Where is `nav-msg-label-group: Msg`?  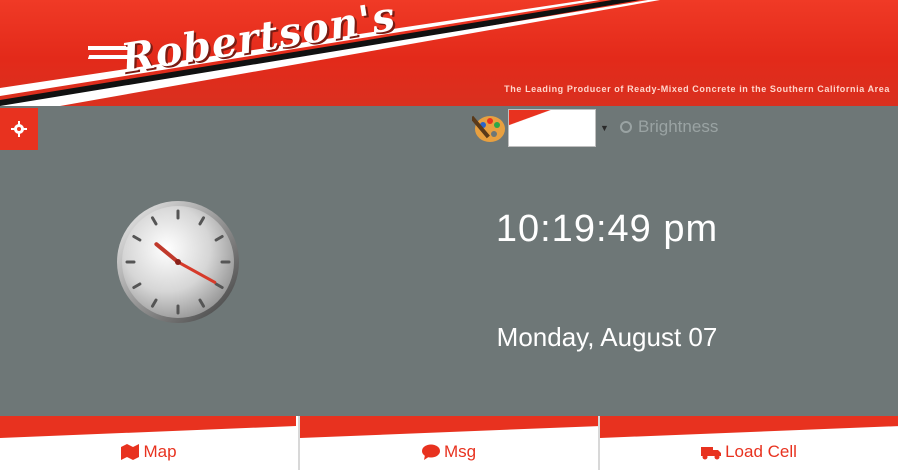
nav-msg-label-group: Msg is located at coordinates (449, 452).